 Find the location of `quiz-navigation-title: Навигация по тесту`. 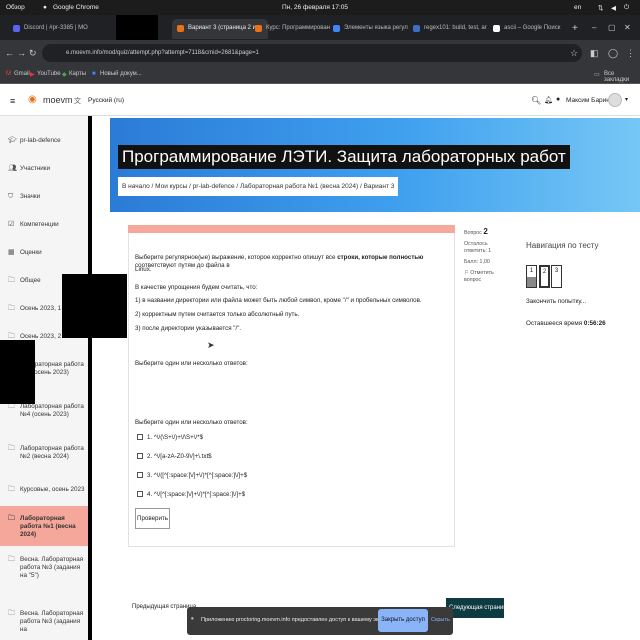

quiz-navigation-title: Навигация по тесту is located at coordinates (562, 245).